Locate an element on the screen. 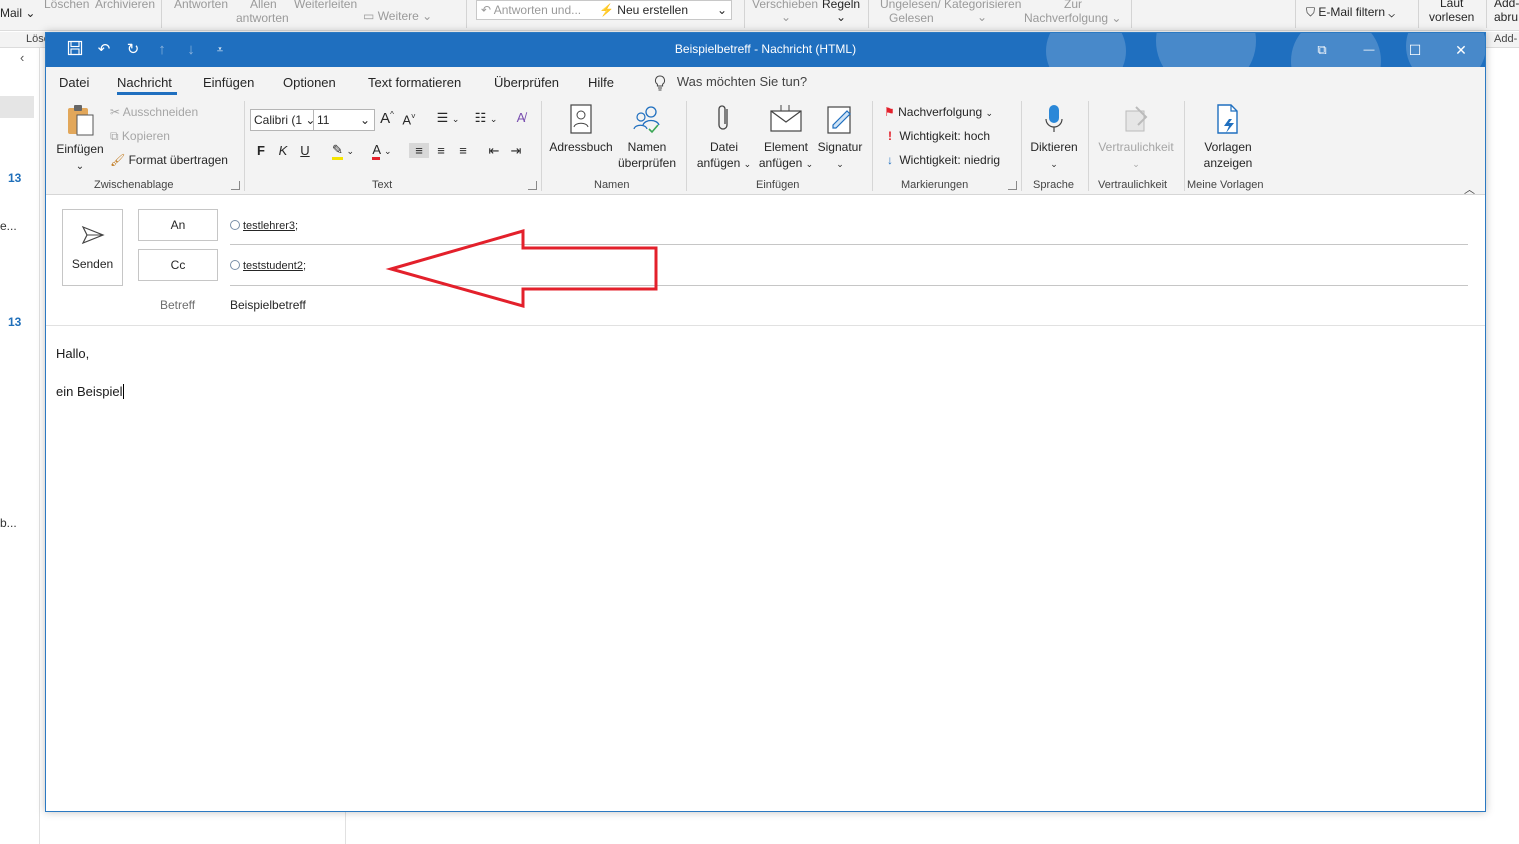 Image resolution: width=1519 pixels, height=844 pixels. archivieren-label: Archivieren is located at coordinates (125, 5).